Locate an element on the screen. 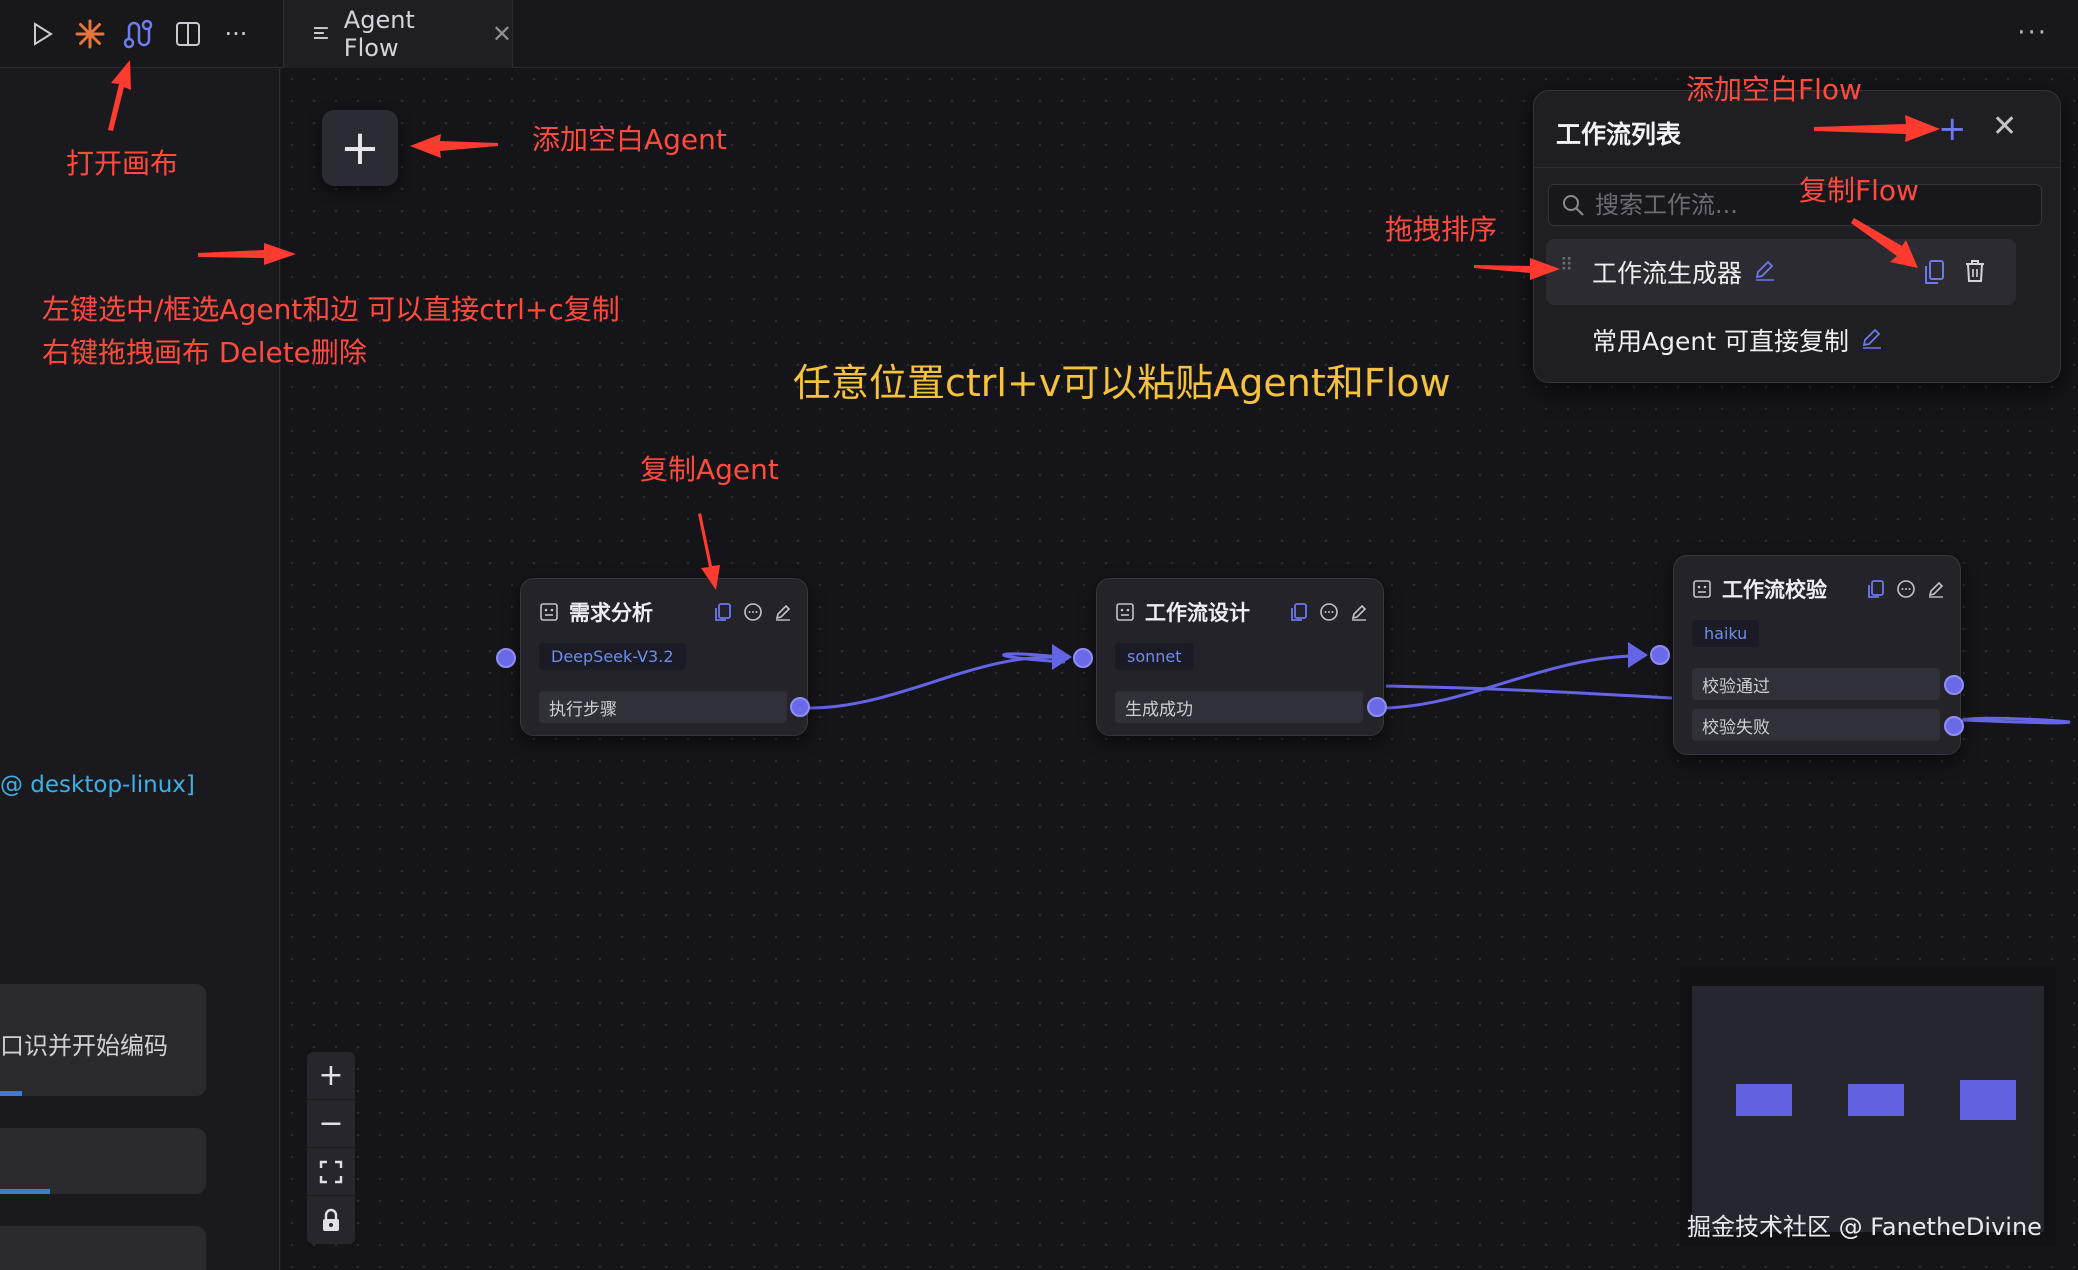  trash-icon is located at coordinates (1975, 273).